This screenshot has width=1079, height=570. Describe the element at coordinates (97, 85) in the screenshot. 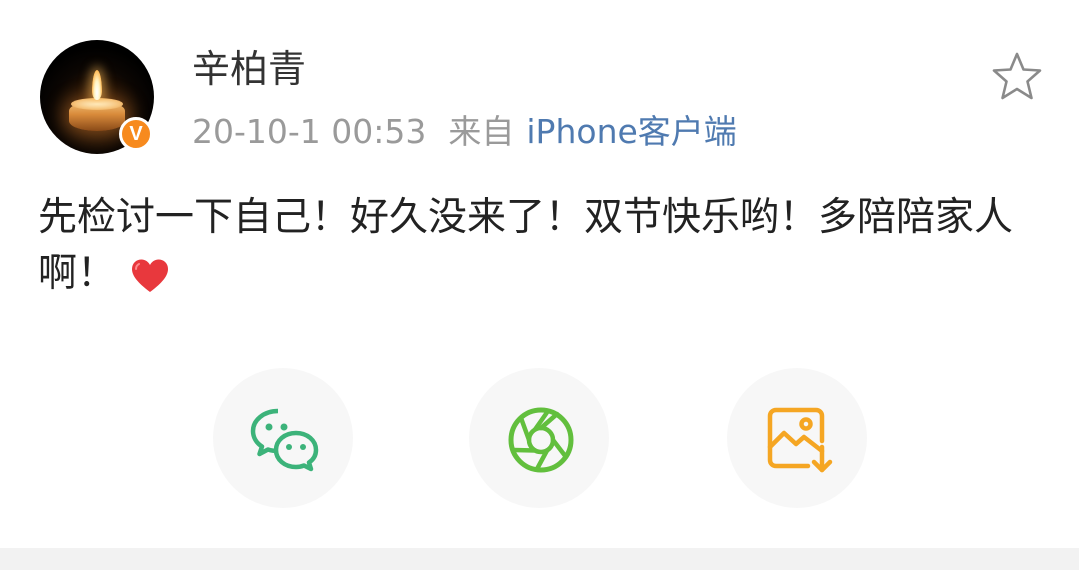

I see `candle-flame-icon` at that location.